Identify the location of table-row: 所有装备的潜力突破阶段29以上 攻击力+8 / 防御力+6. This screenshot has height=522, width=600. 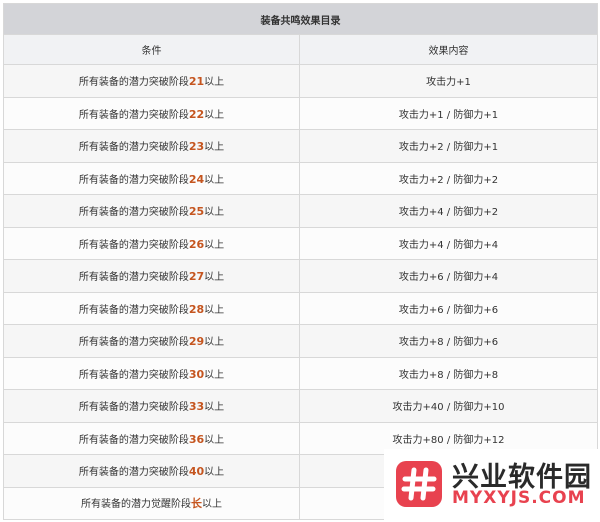
(300, 341).